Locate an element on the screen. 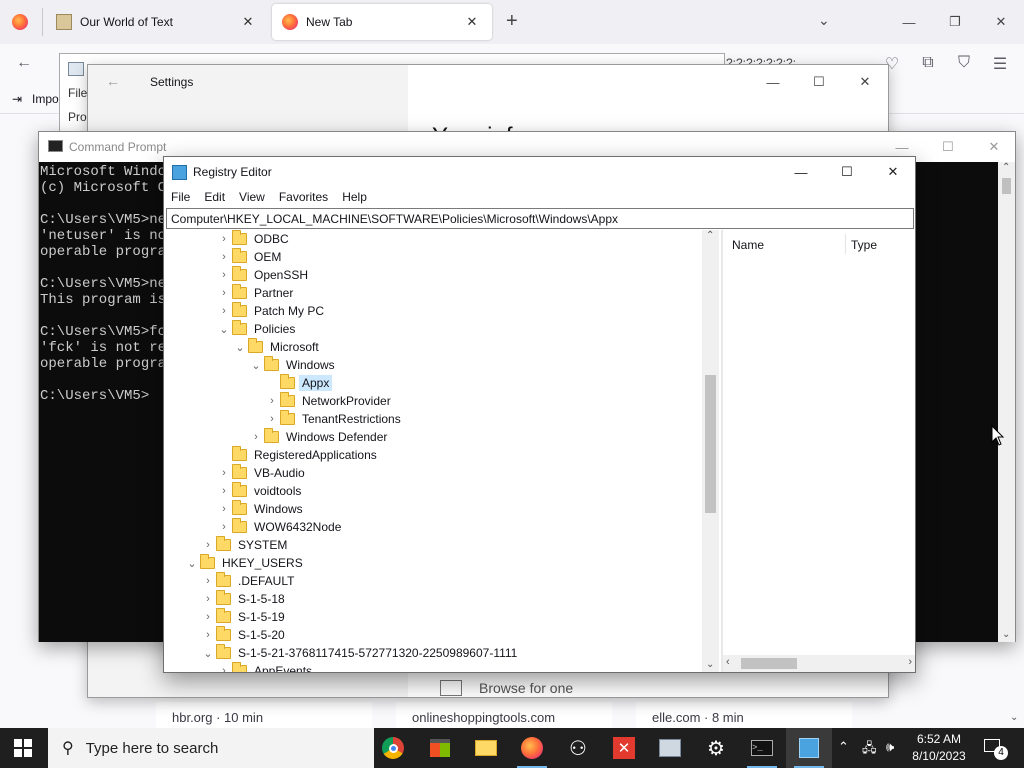 The width and height of the screenshot is (1024, 768). browse-for-one-link: Browse for one is located at coordinates (526, 688).